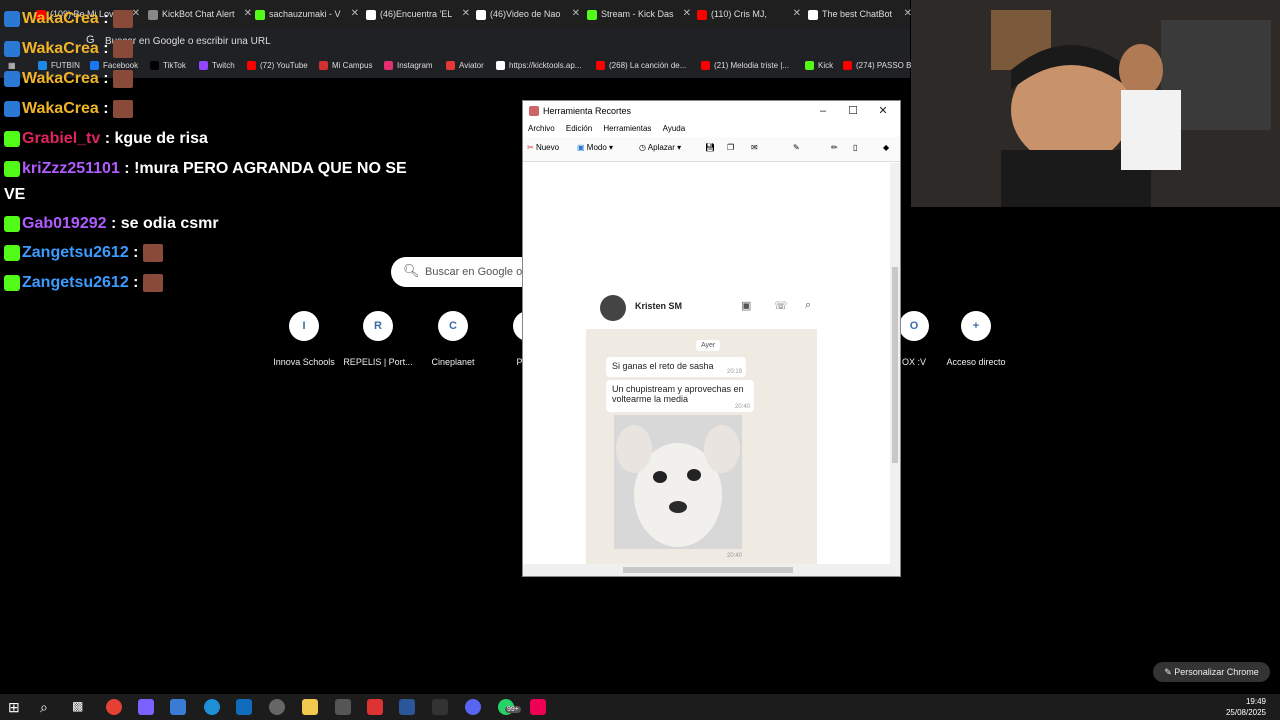 This screenshot has width=1280, height=720. I want to click on bookmark-item: Facebook, so click(114, 66).